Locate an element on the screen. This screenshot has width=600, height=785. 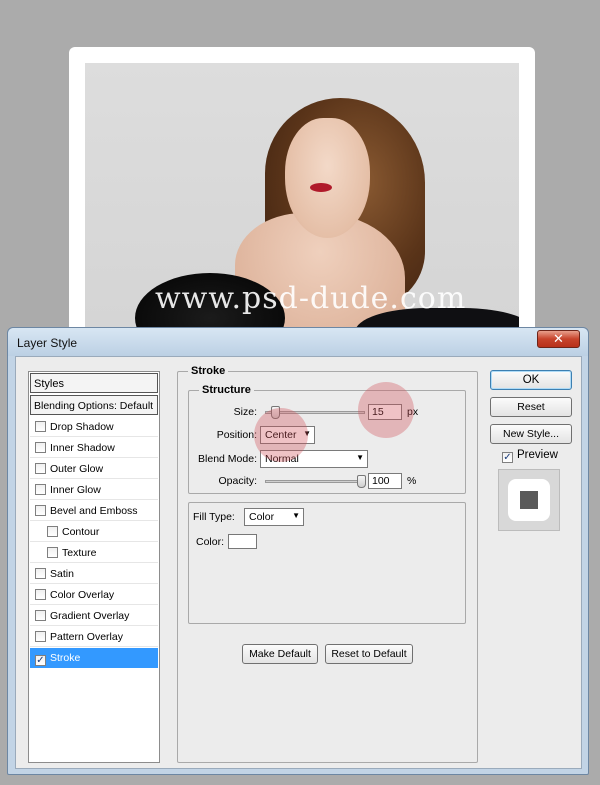
style-preview is located at coordinates (529, 500).